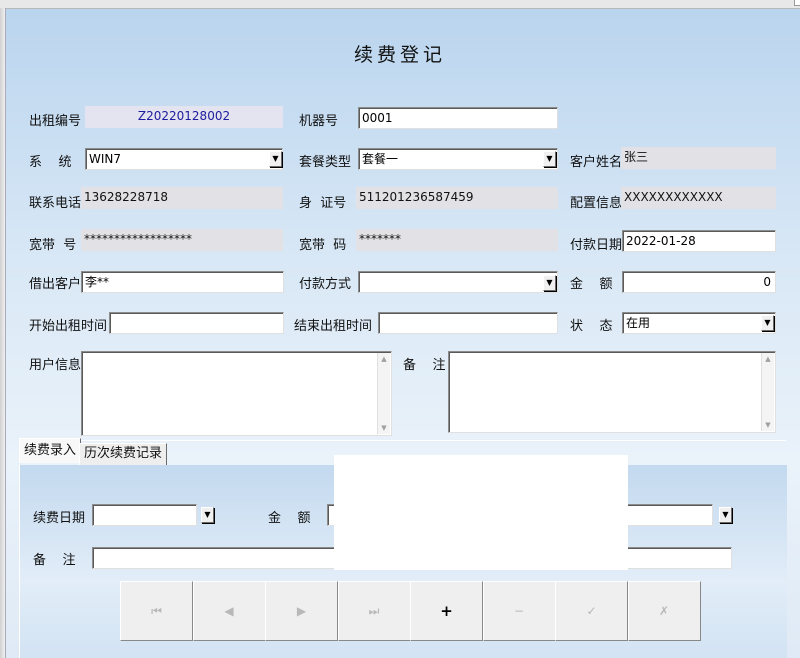 Image resolution: width=800 pixels, height=658 pixels. I want to click on config-value: XXXXXXXXXXXX, so click(698, 198).